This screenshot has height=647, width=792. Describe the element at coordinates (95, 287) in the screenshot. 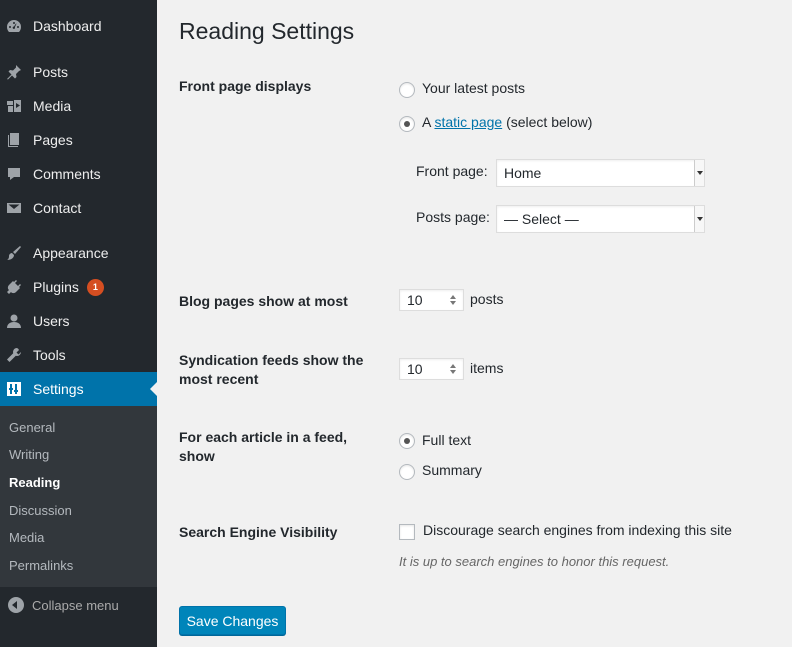

I see `plugins-update-badge: 1` at that location.